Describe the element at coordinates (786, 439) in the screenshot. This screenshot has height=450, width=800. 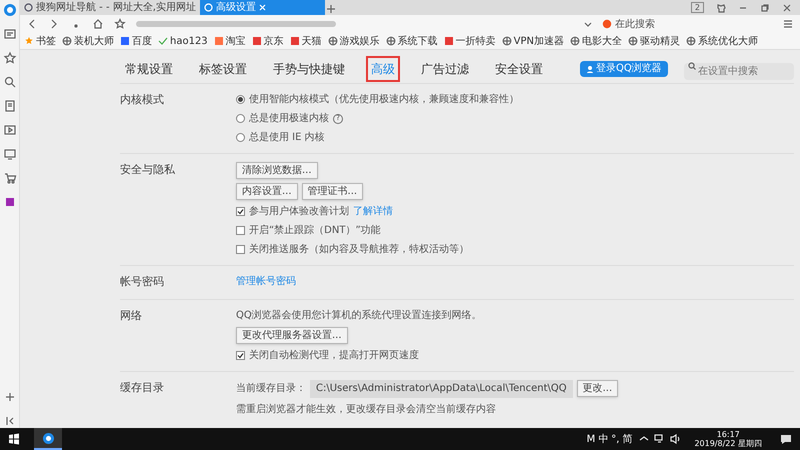
I see `notification-icon` at that location.